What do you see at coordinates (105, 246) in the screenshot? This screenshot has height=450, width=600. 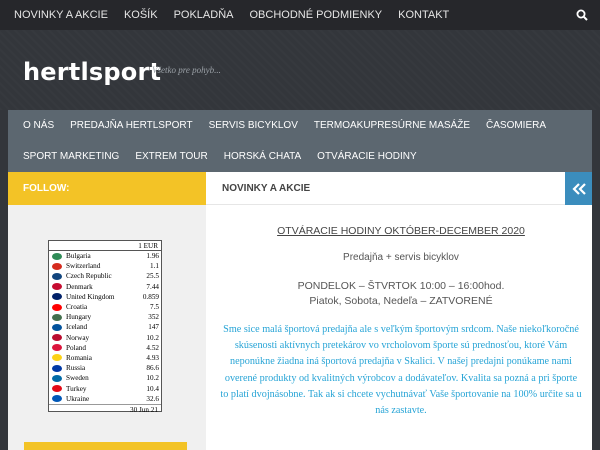 I see `currency-header: 1 EUR` at bounding box center [105, 246].